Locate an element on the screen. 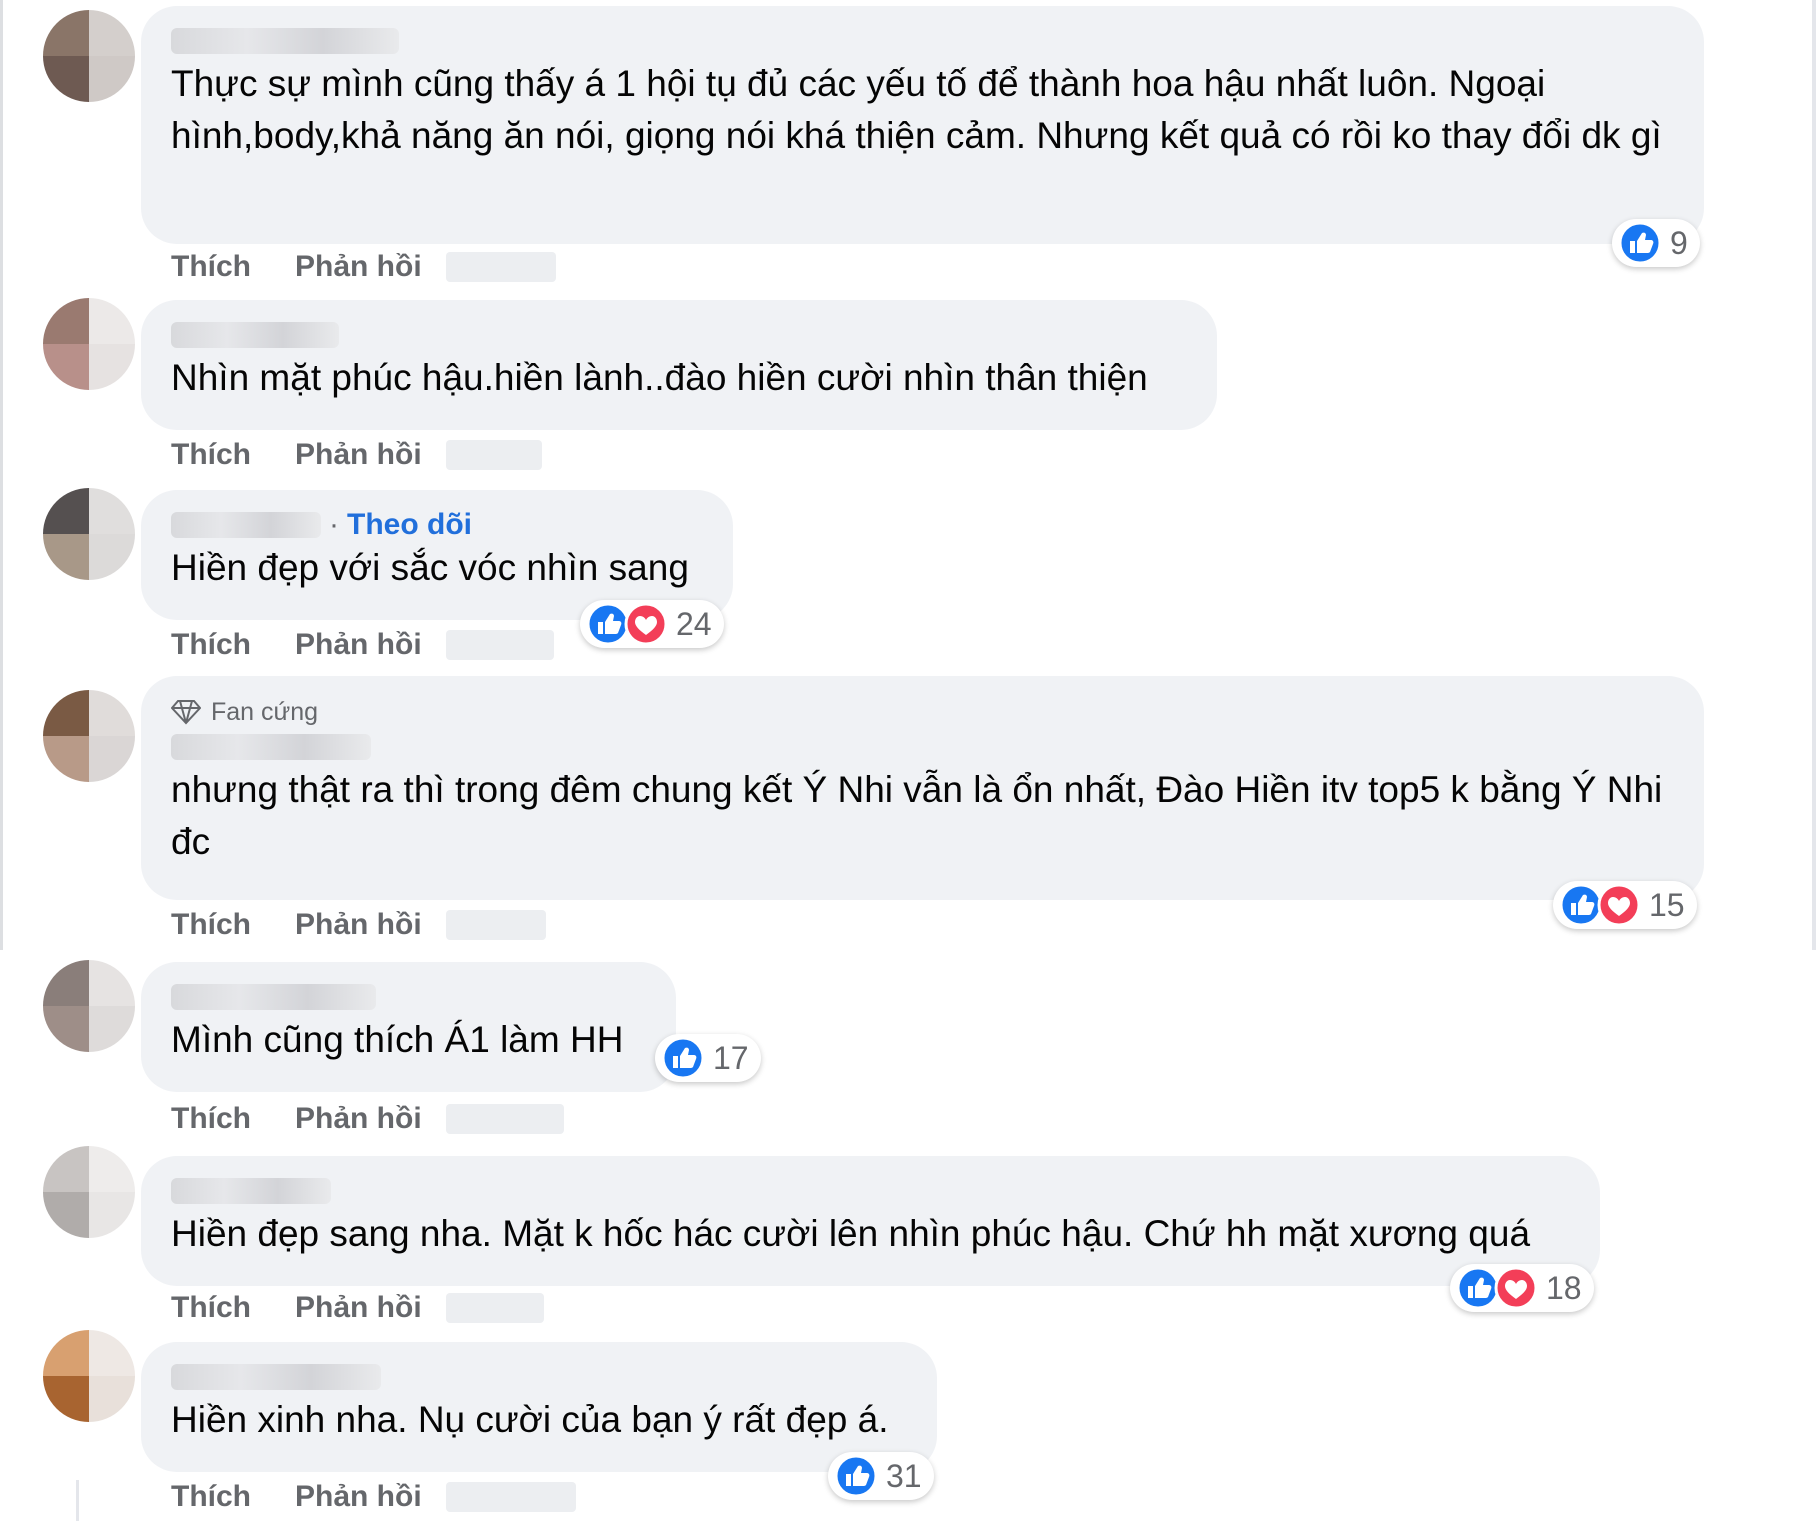 The image size is (1817, 1521). diamond-icon is located at coordinates (186, 712).